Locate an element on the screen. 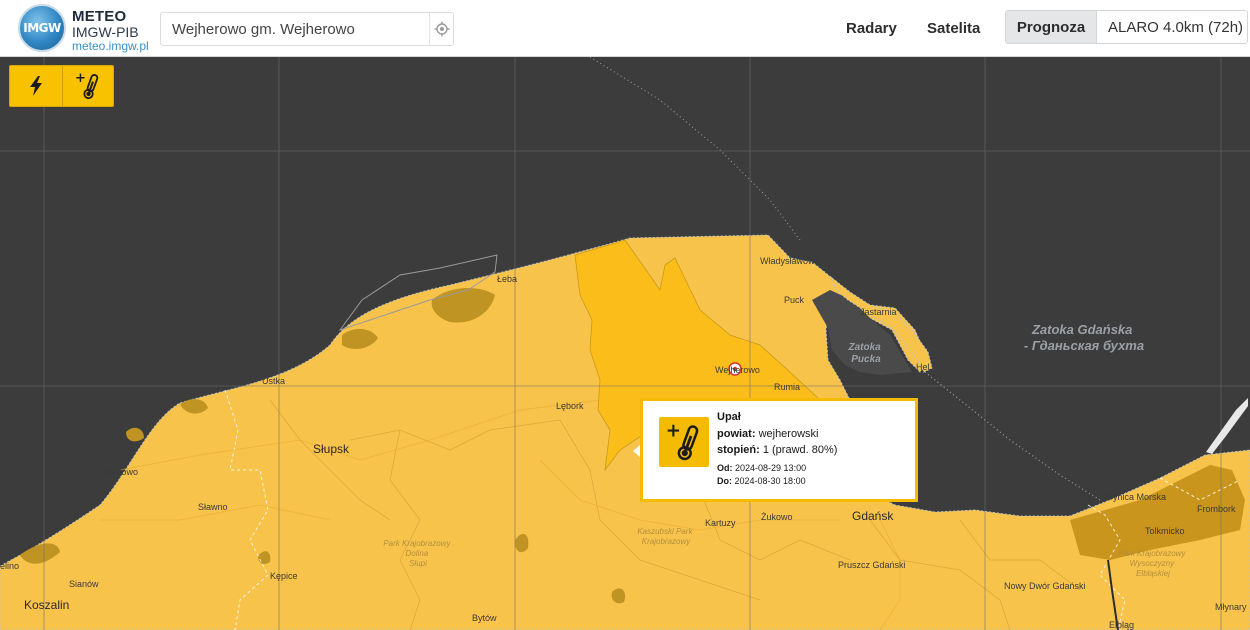 The width and height of the screenshot is (1250, 630). place-krynica-morska: Krynica Morska is located at coordinates (1135, 497).